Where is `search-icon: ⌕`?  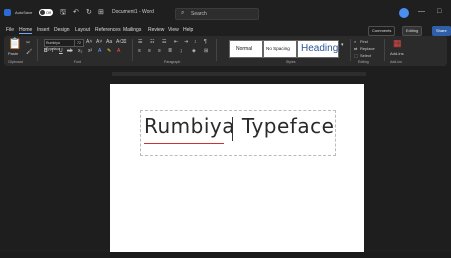
search-icon: ⌕ is located at coordinates (183, 13).